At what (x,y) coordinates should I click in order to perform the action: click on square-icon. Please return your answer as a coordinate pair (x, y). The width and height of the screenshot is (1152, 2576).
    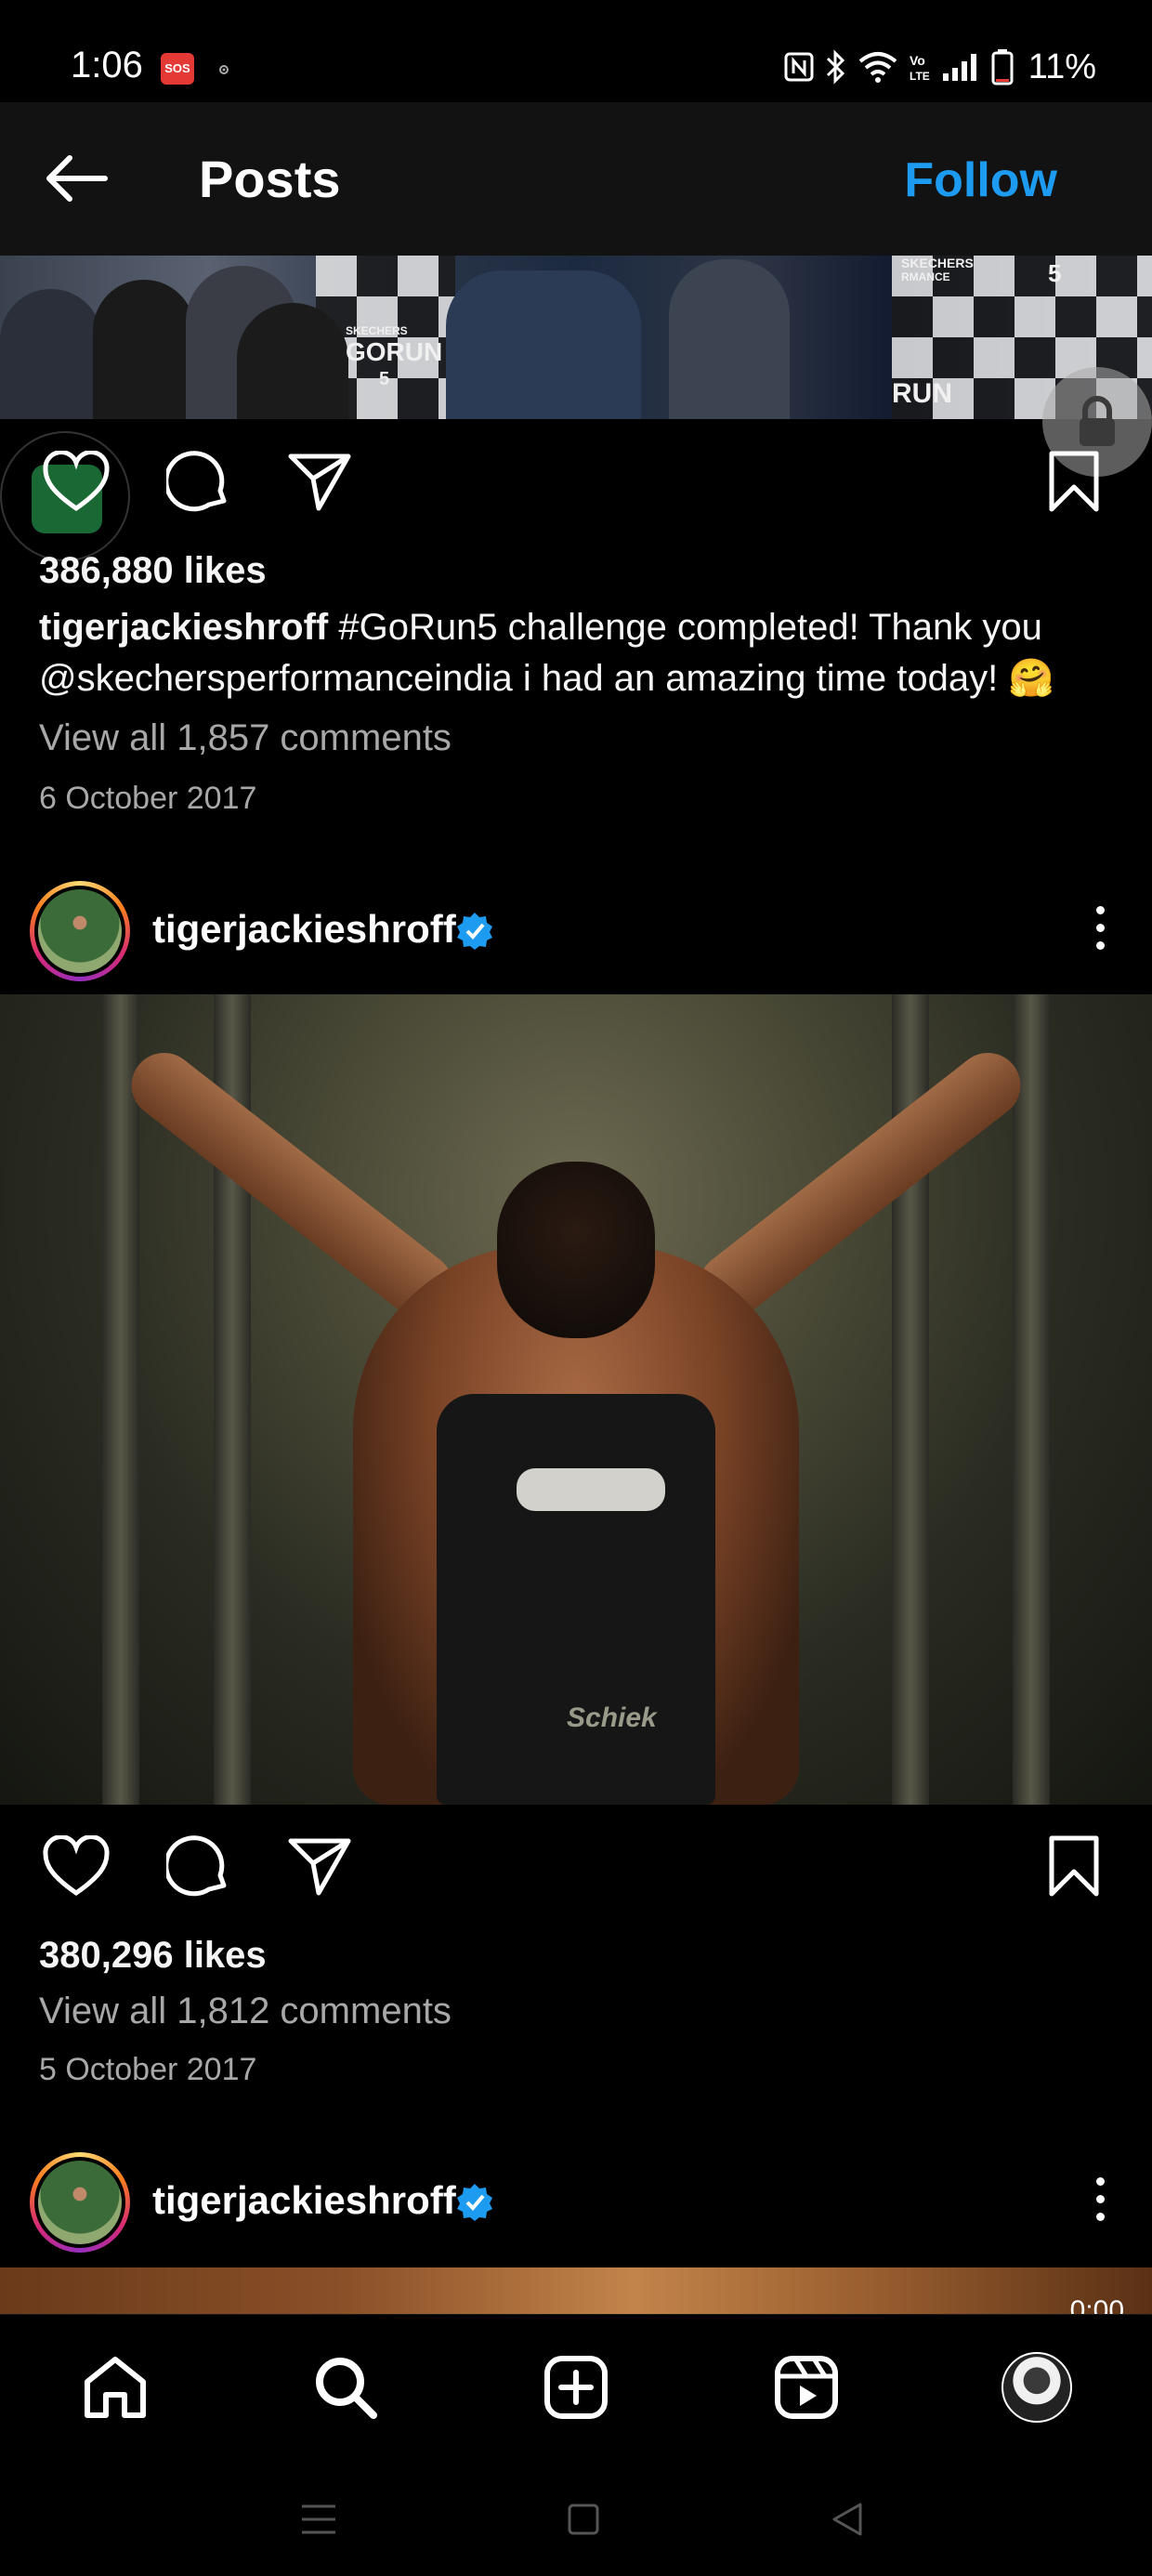
    Looking at the image, I should click on (583, 2519).